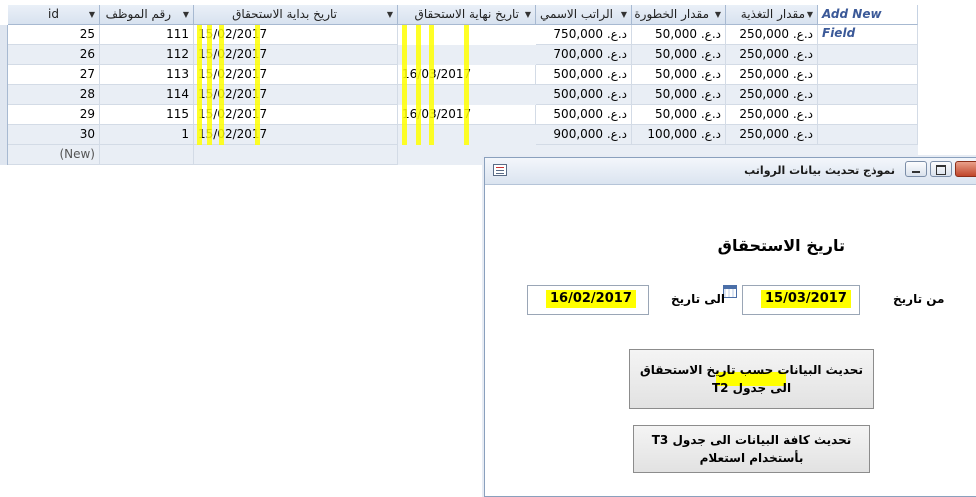 Image resolution: width=976 pixels, height=497 pixels. I want to click on table-cell-emp: 1, so click(147, 135).